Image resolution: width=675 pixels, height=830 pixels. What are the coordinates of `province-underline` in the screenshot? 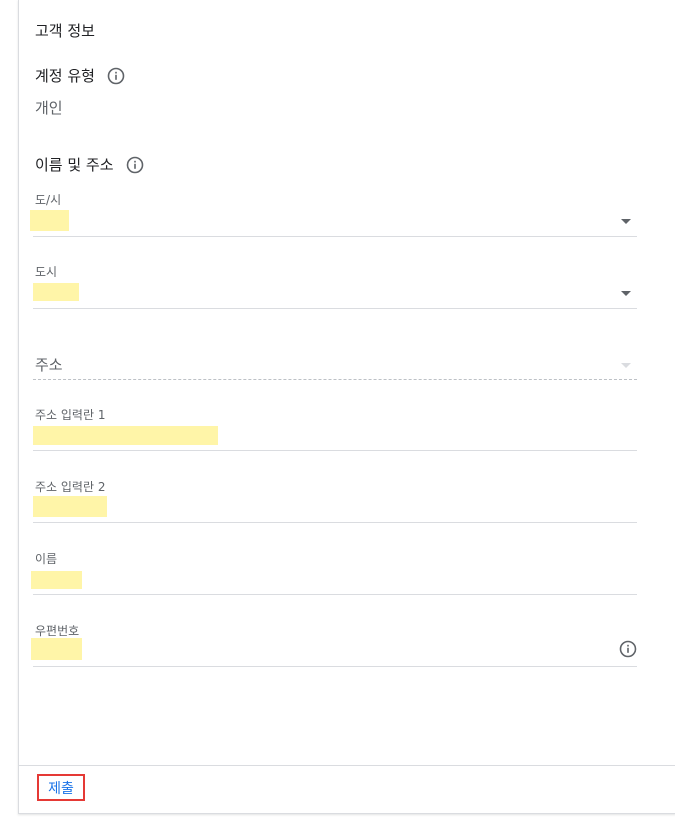 It's located at (335, 236).